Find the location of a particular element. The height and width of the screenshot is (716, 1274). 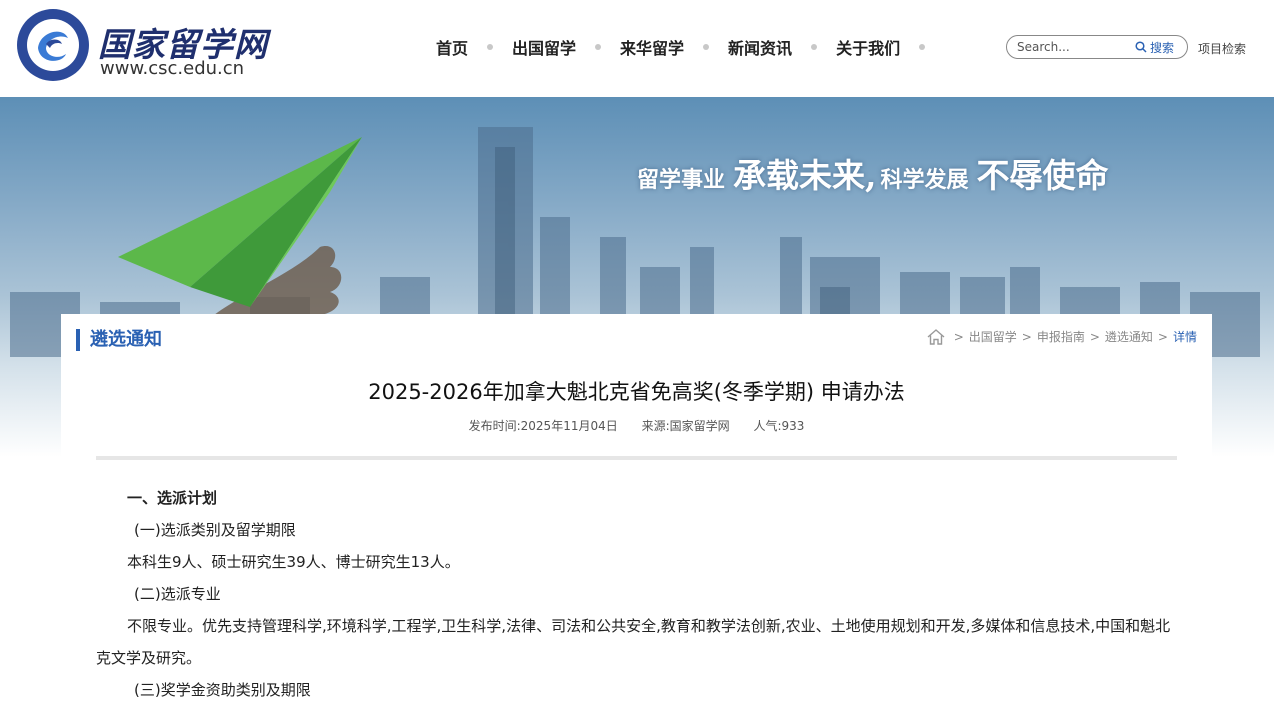

search-input is located at coordinates (1076, 47).